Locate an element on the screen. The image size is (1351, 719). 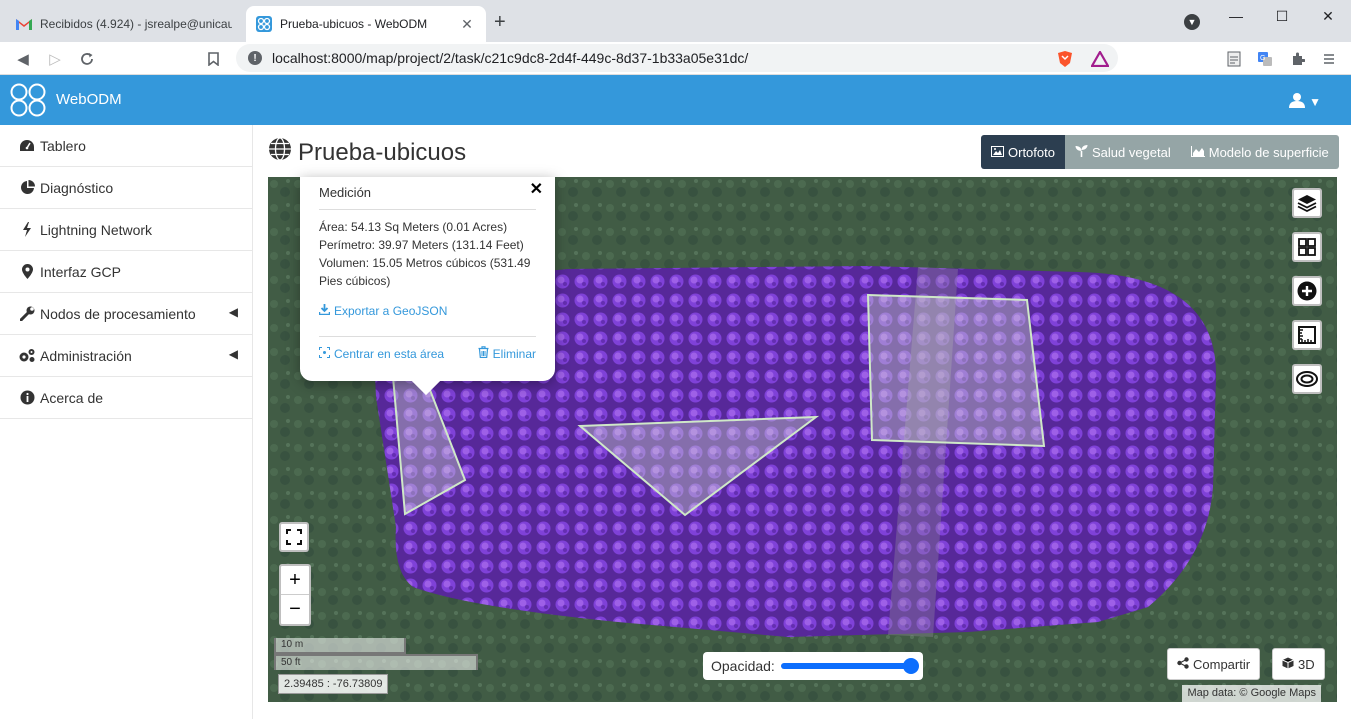
center-area-label: Centrar en esta área is located at coordinates (389, 353).